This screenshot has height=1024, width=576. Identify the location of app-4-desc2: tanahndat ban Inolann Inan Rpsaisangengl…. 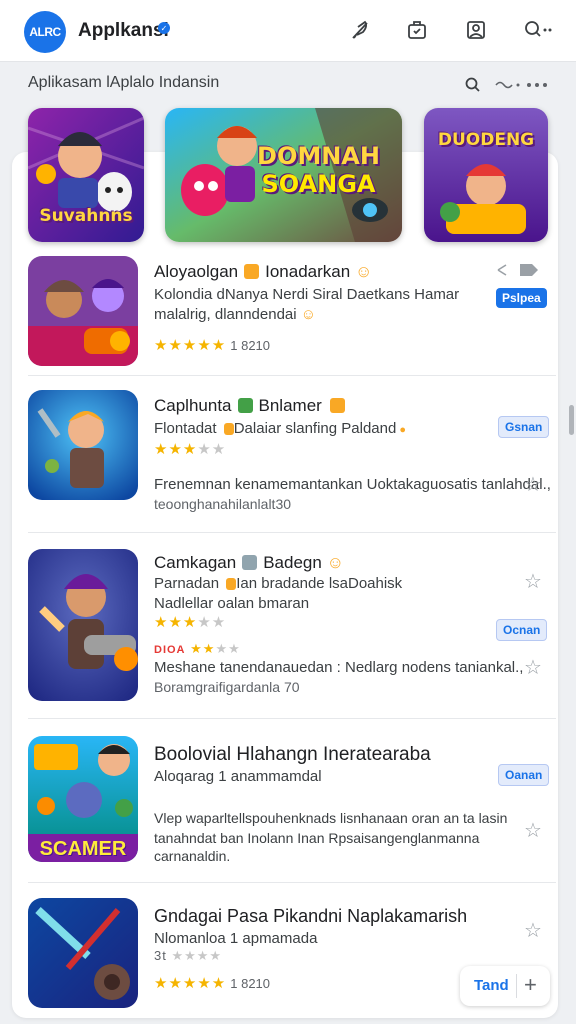
(317, 838).